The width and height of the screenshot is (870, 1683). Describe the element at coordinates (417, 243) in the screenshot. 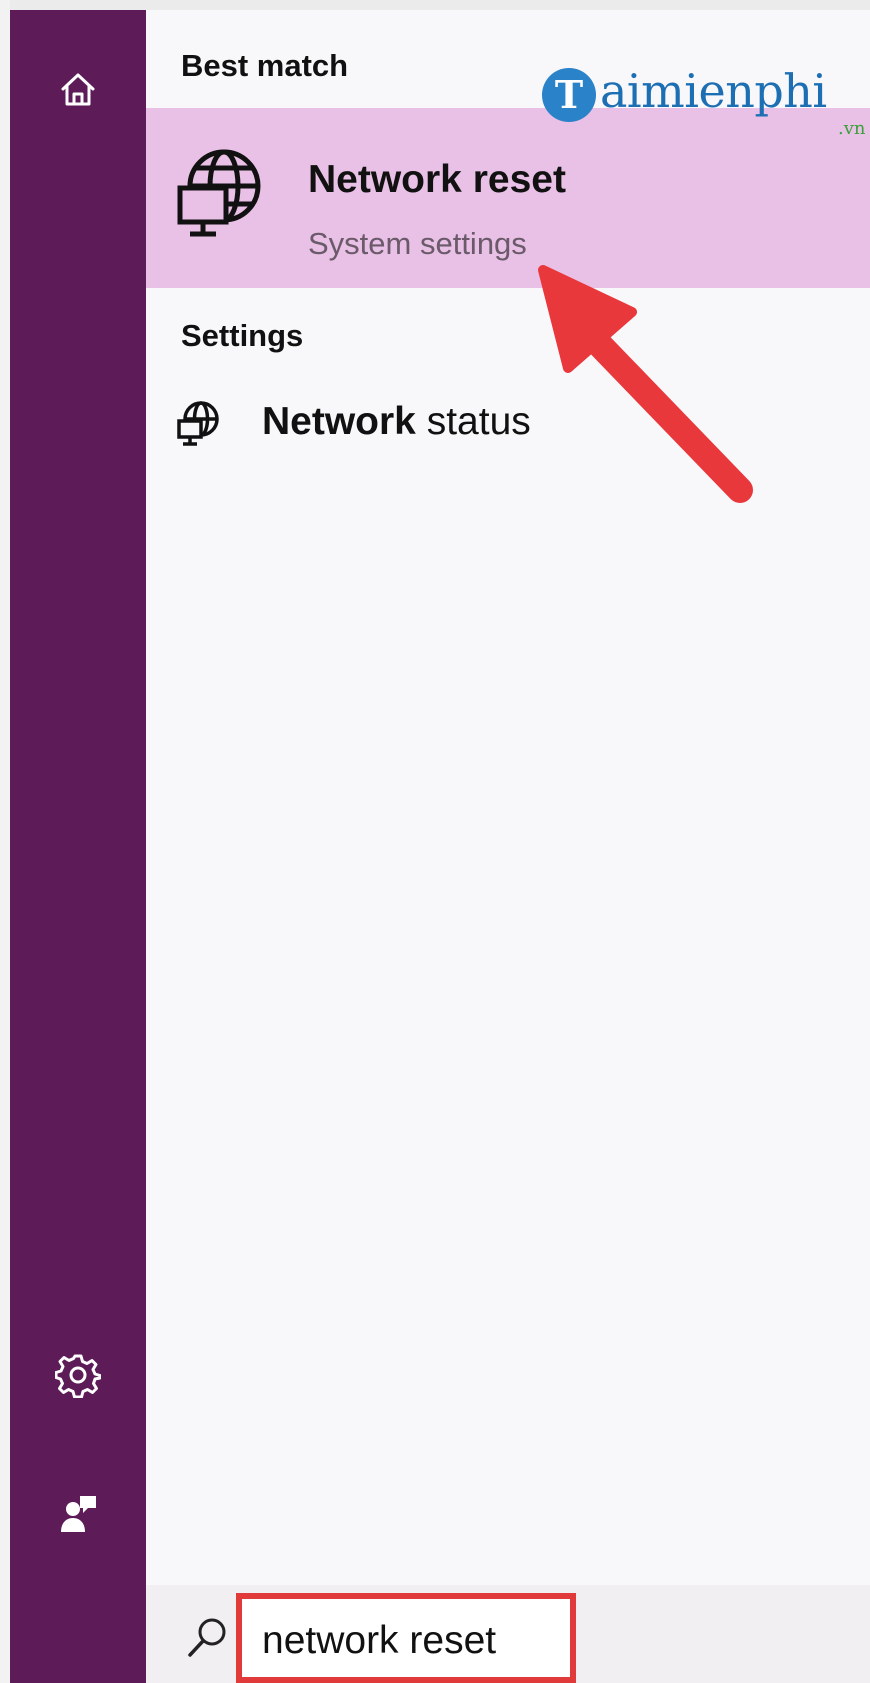

I see `best-match-subtitle: System settings` at that location.